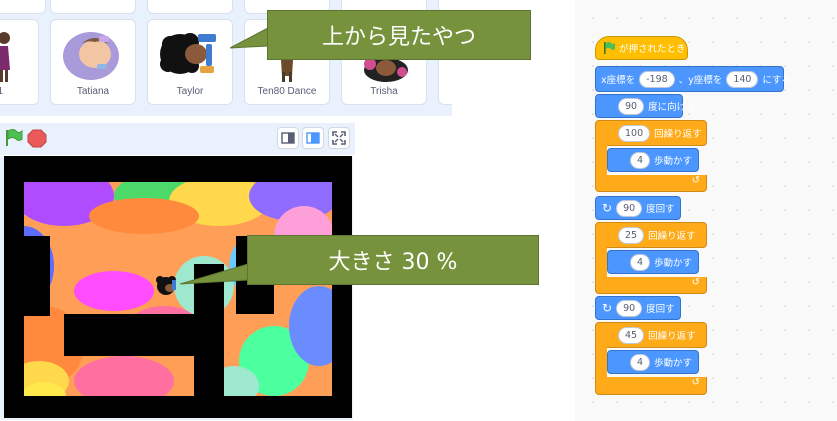  Describe the element at coordinates (618, 80) in the screenshot. I see `block-label: x座標を` at that location.